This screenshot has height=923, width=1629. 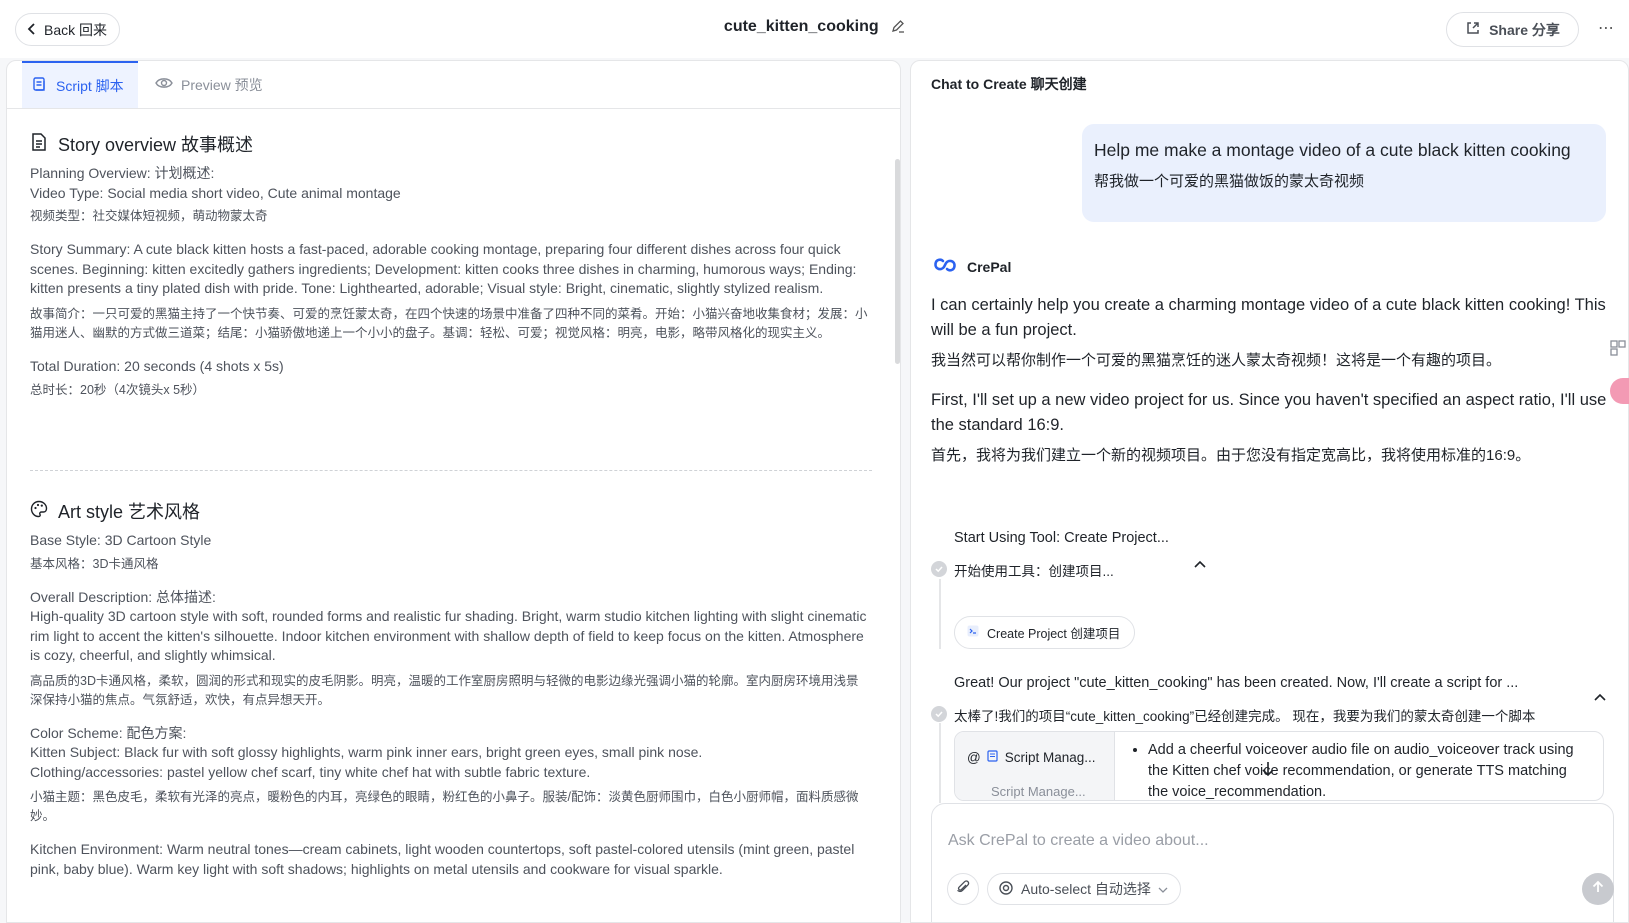 I want to click on total-duration-zh: 总时长：20秒（4次镜头x 5秒）, so click(x=118, y=390).